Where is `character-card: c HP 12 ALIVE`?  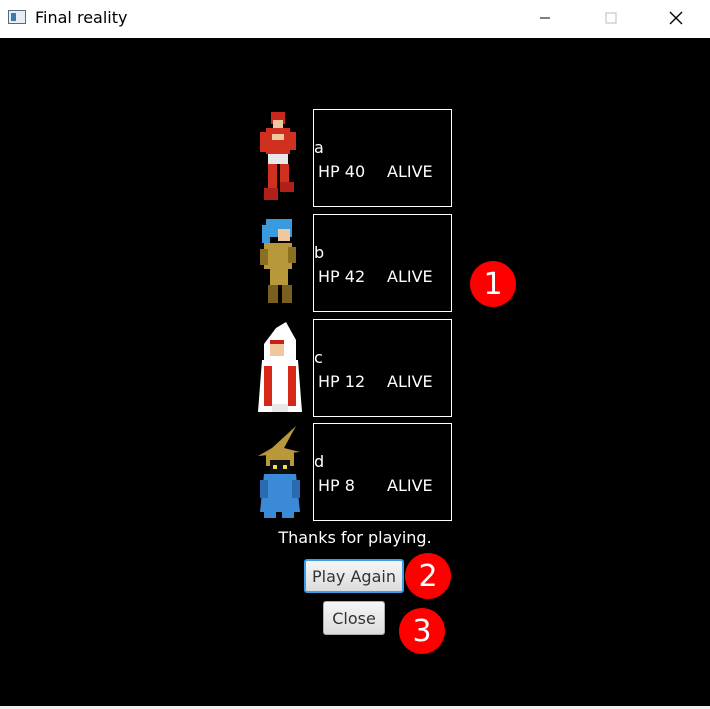
character-card: c HP 12 ALIVE is located at coordinates (382, 368).